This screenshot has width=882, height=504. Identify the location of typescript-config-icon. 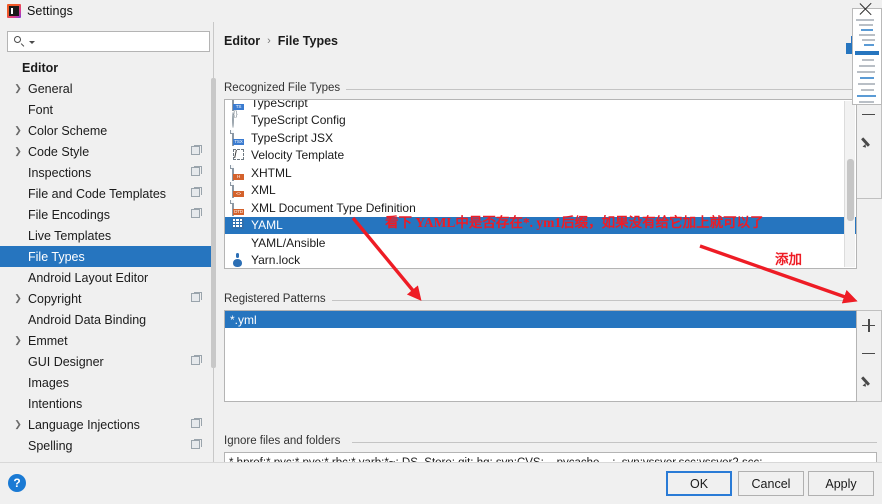
(238, 120).